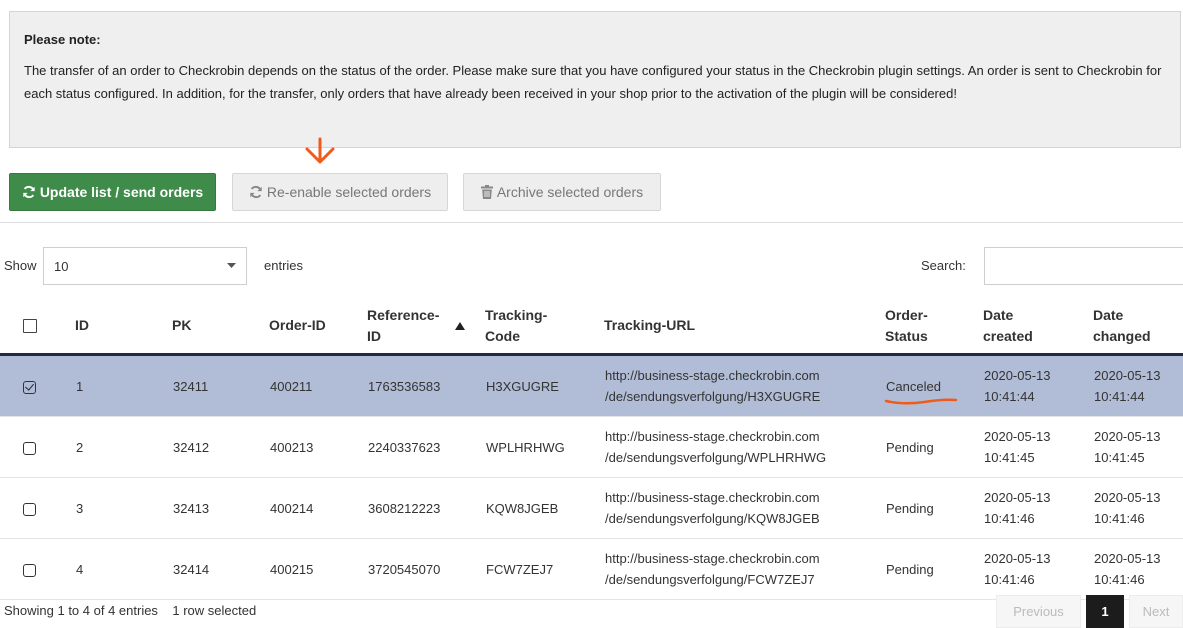 The width and height of the screenshot is (1183, 628). What do you see at coordinates (426, 447) in the screenshot?
I see `cell-reference-id: 2240337623` at bounding box center [426, 447].